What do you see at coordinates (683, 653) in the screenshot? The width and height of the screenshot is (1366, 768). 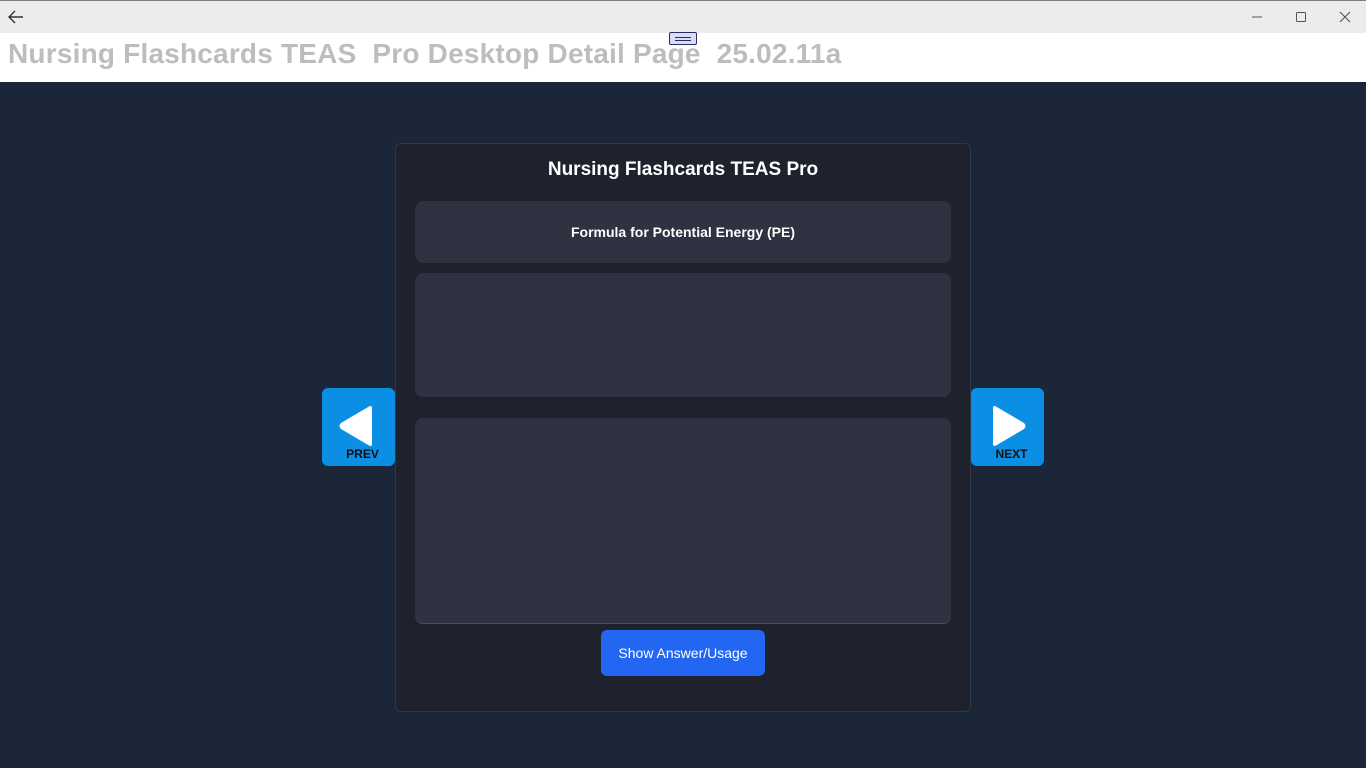 I see `show-answer-button: Show Answer/Usage` at bounding box center [683, 653].